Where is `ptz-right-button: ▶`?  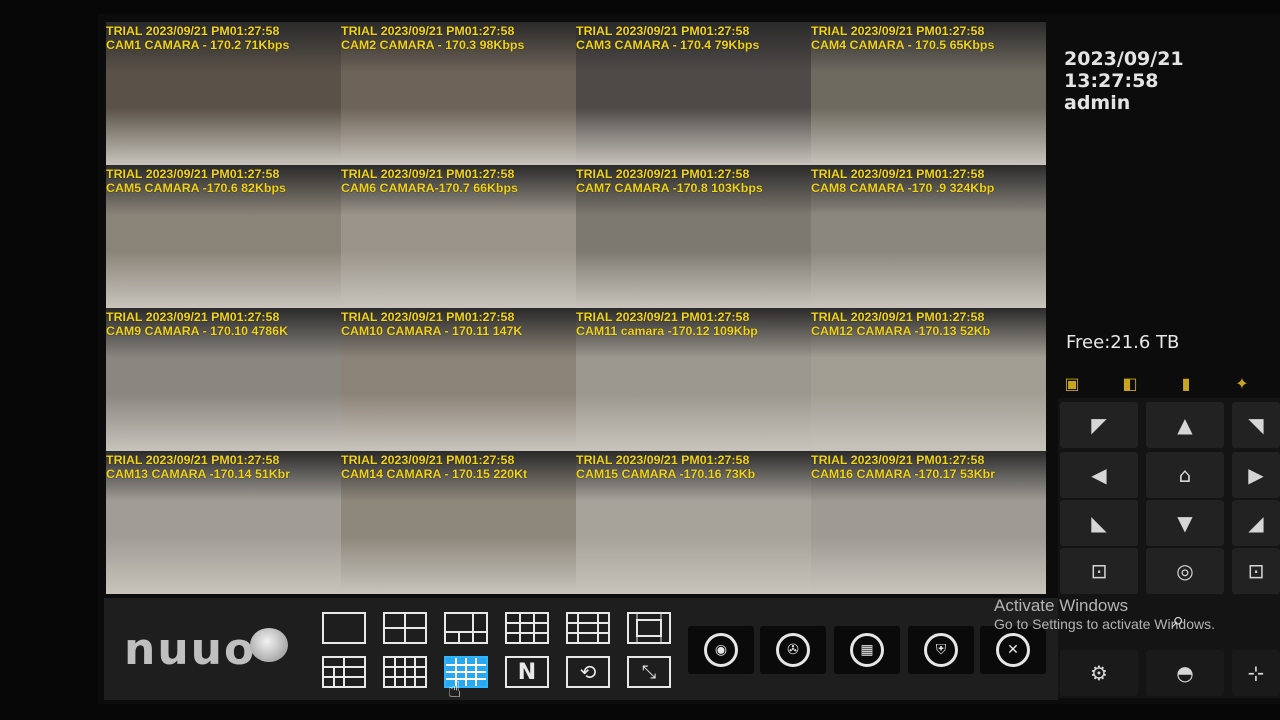
ptz-right-button: ▶ is located at coordinates (1256, 475).